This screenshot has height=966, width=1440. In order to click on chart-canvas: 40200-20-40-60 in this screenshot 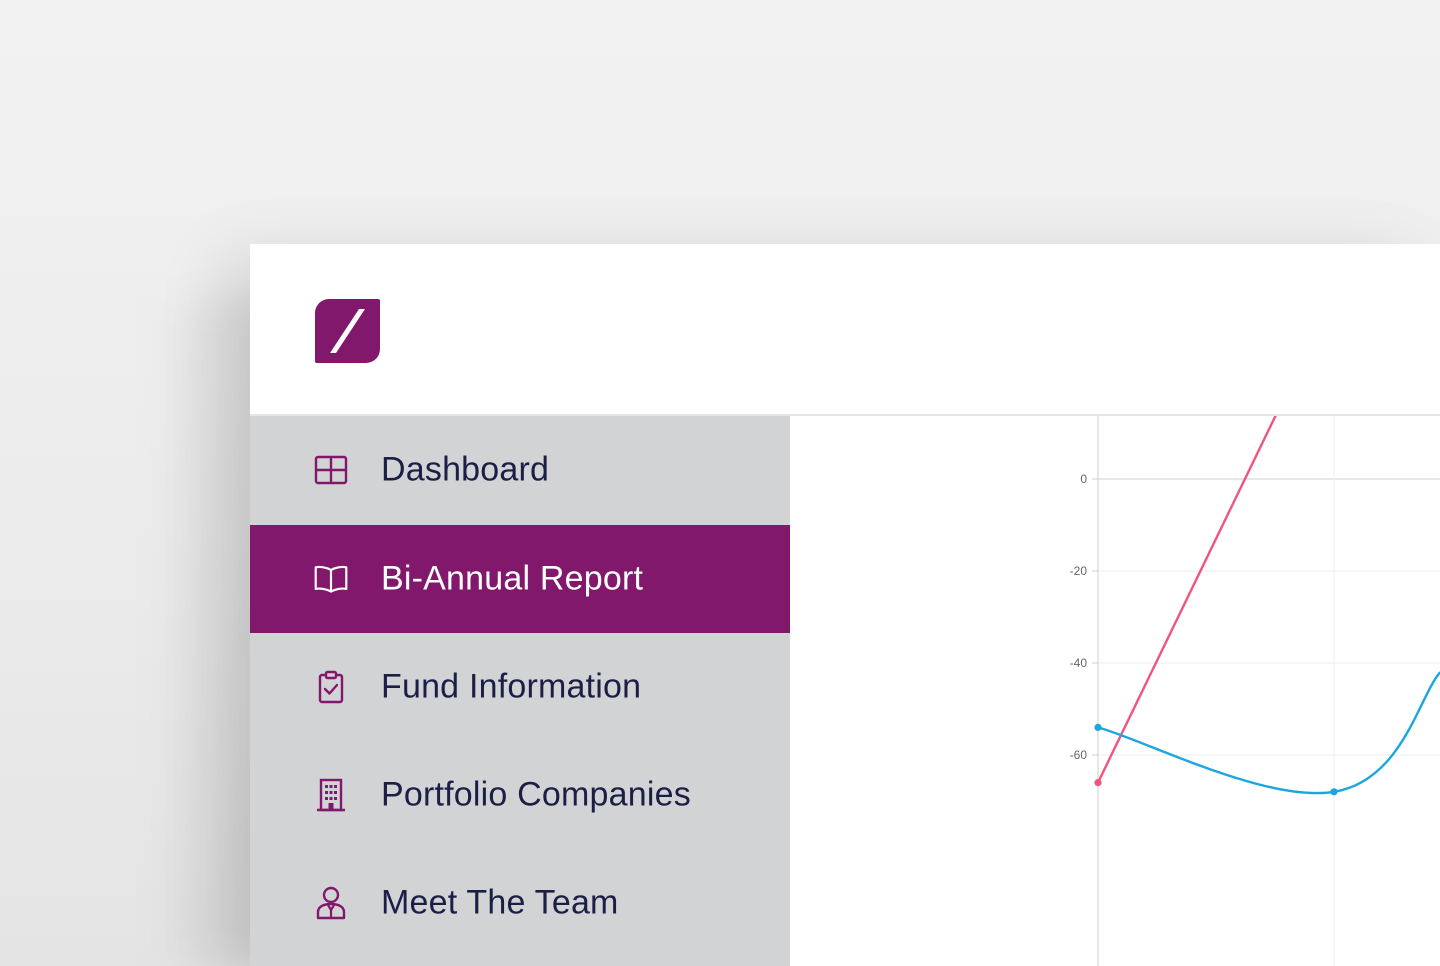, I will do `click(1255, 691)`.